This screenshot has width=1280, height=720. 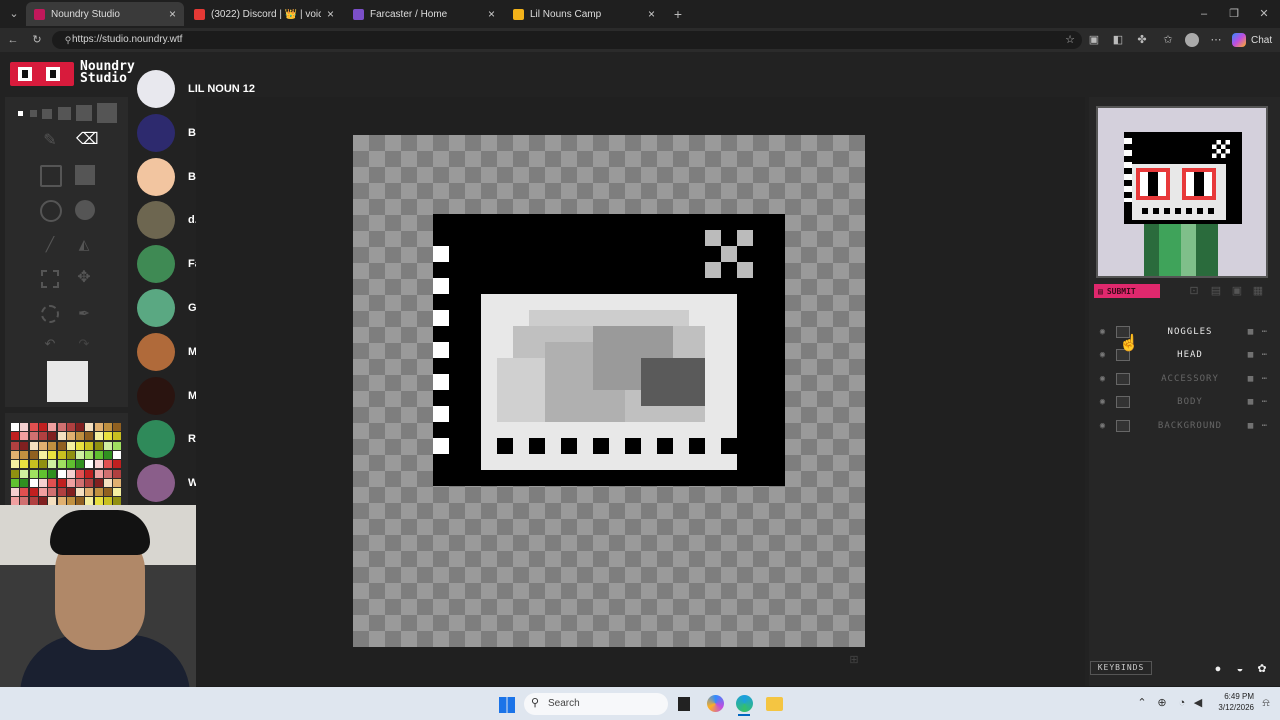 I want to click on copilot-taskbar-icon, so click(x=715, y=703).